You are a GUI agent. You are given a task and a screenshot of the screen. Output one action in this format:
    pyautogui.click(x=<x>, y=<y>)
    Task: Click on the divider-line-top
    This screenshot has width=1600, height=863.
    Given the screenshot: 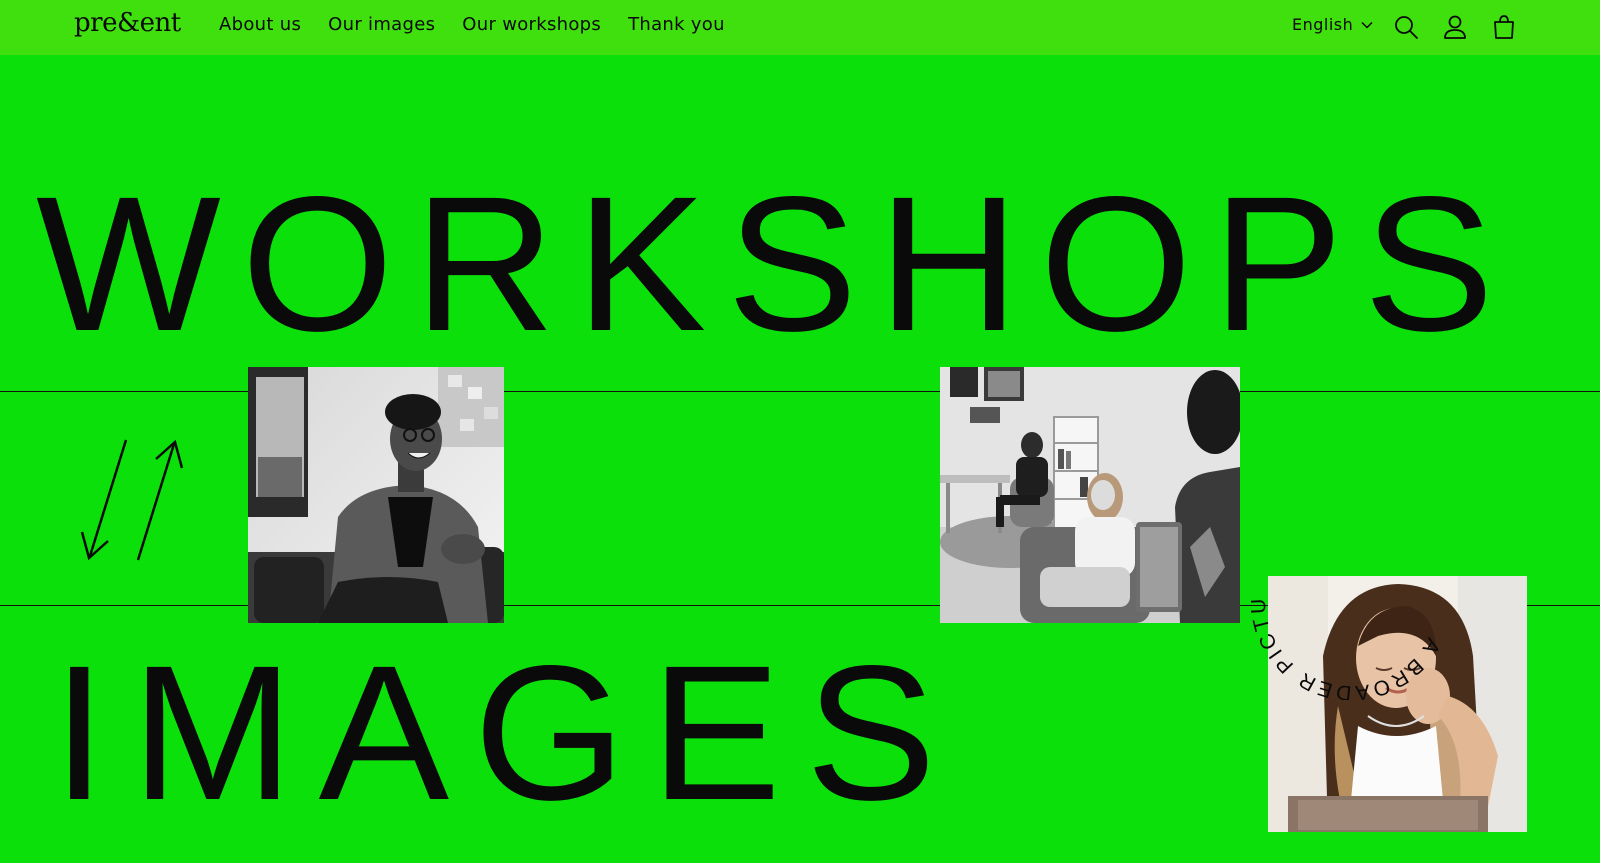 What is the action you would take?
    pyautogui.click(x=800, y=391)
    